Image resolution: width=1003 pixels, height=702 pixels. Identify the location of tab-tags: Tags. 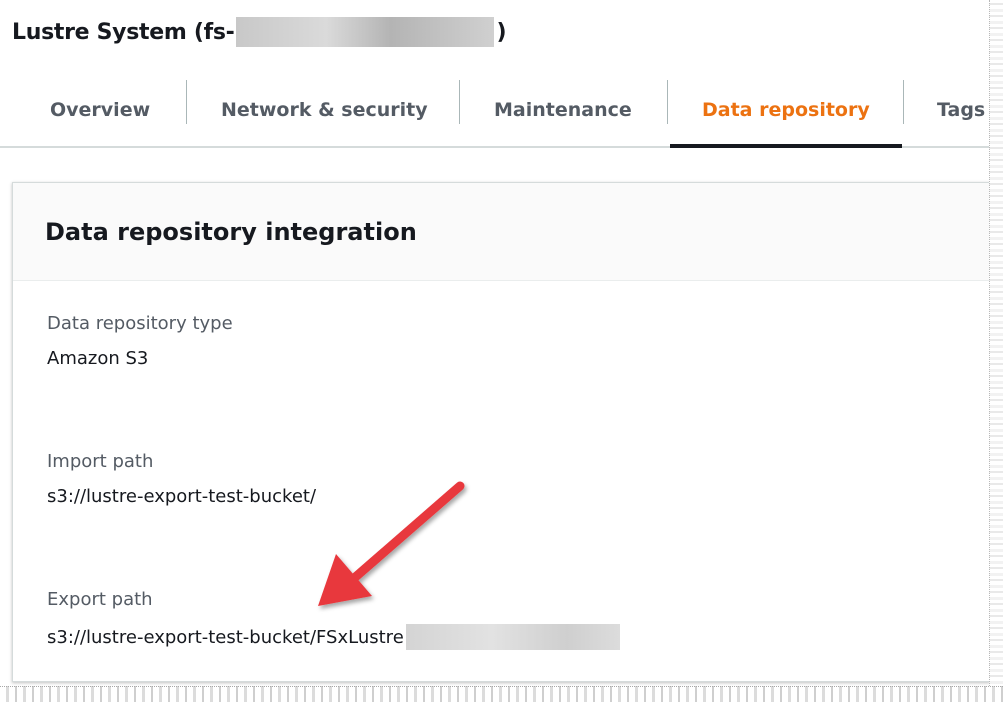
(961, 110).